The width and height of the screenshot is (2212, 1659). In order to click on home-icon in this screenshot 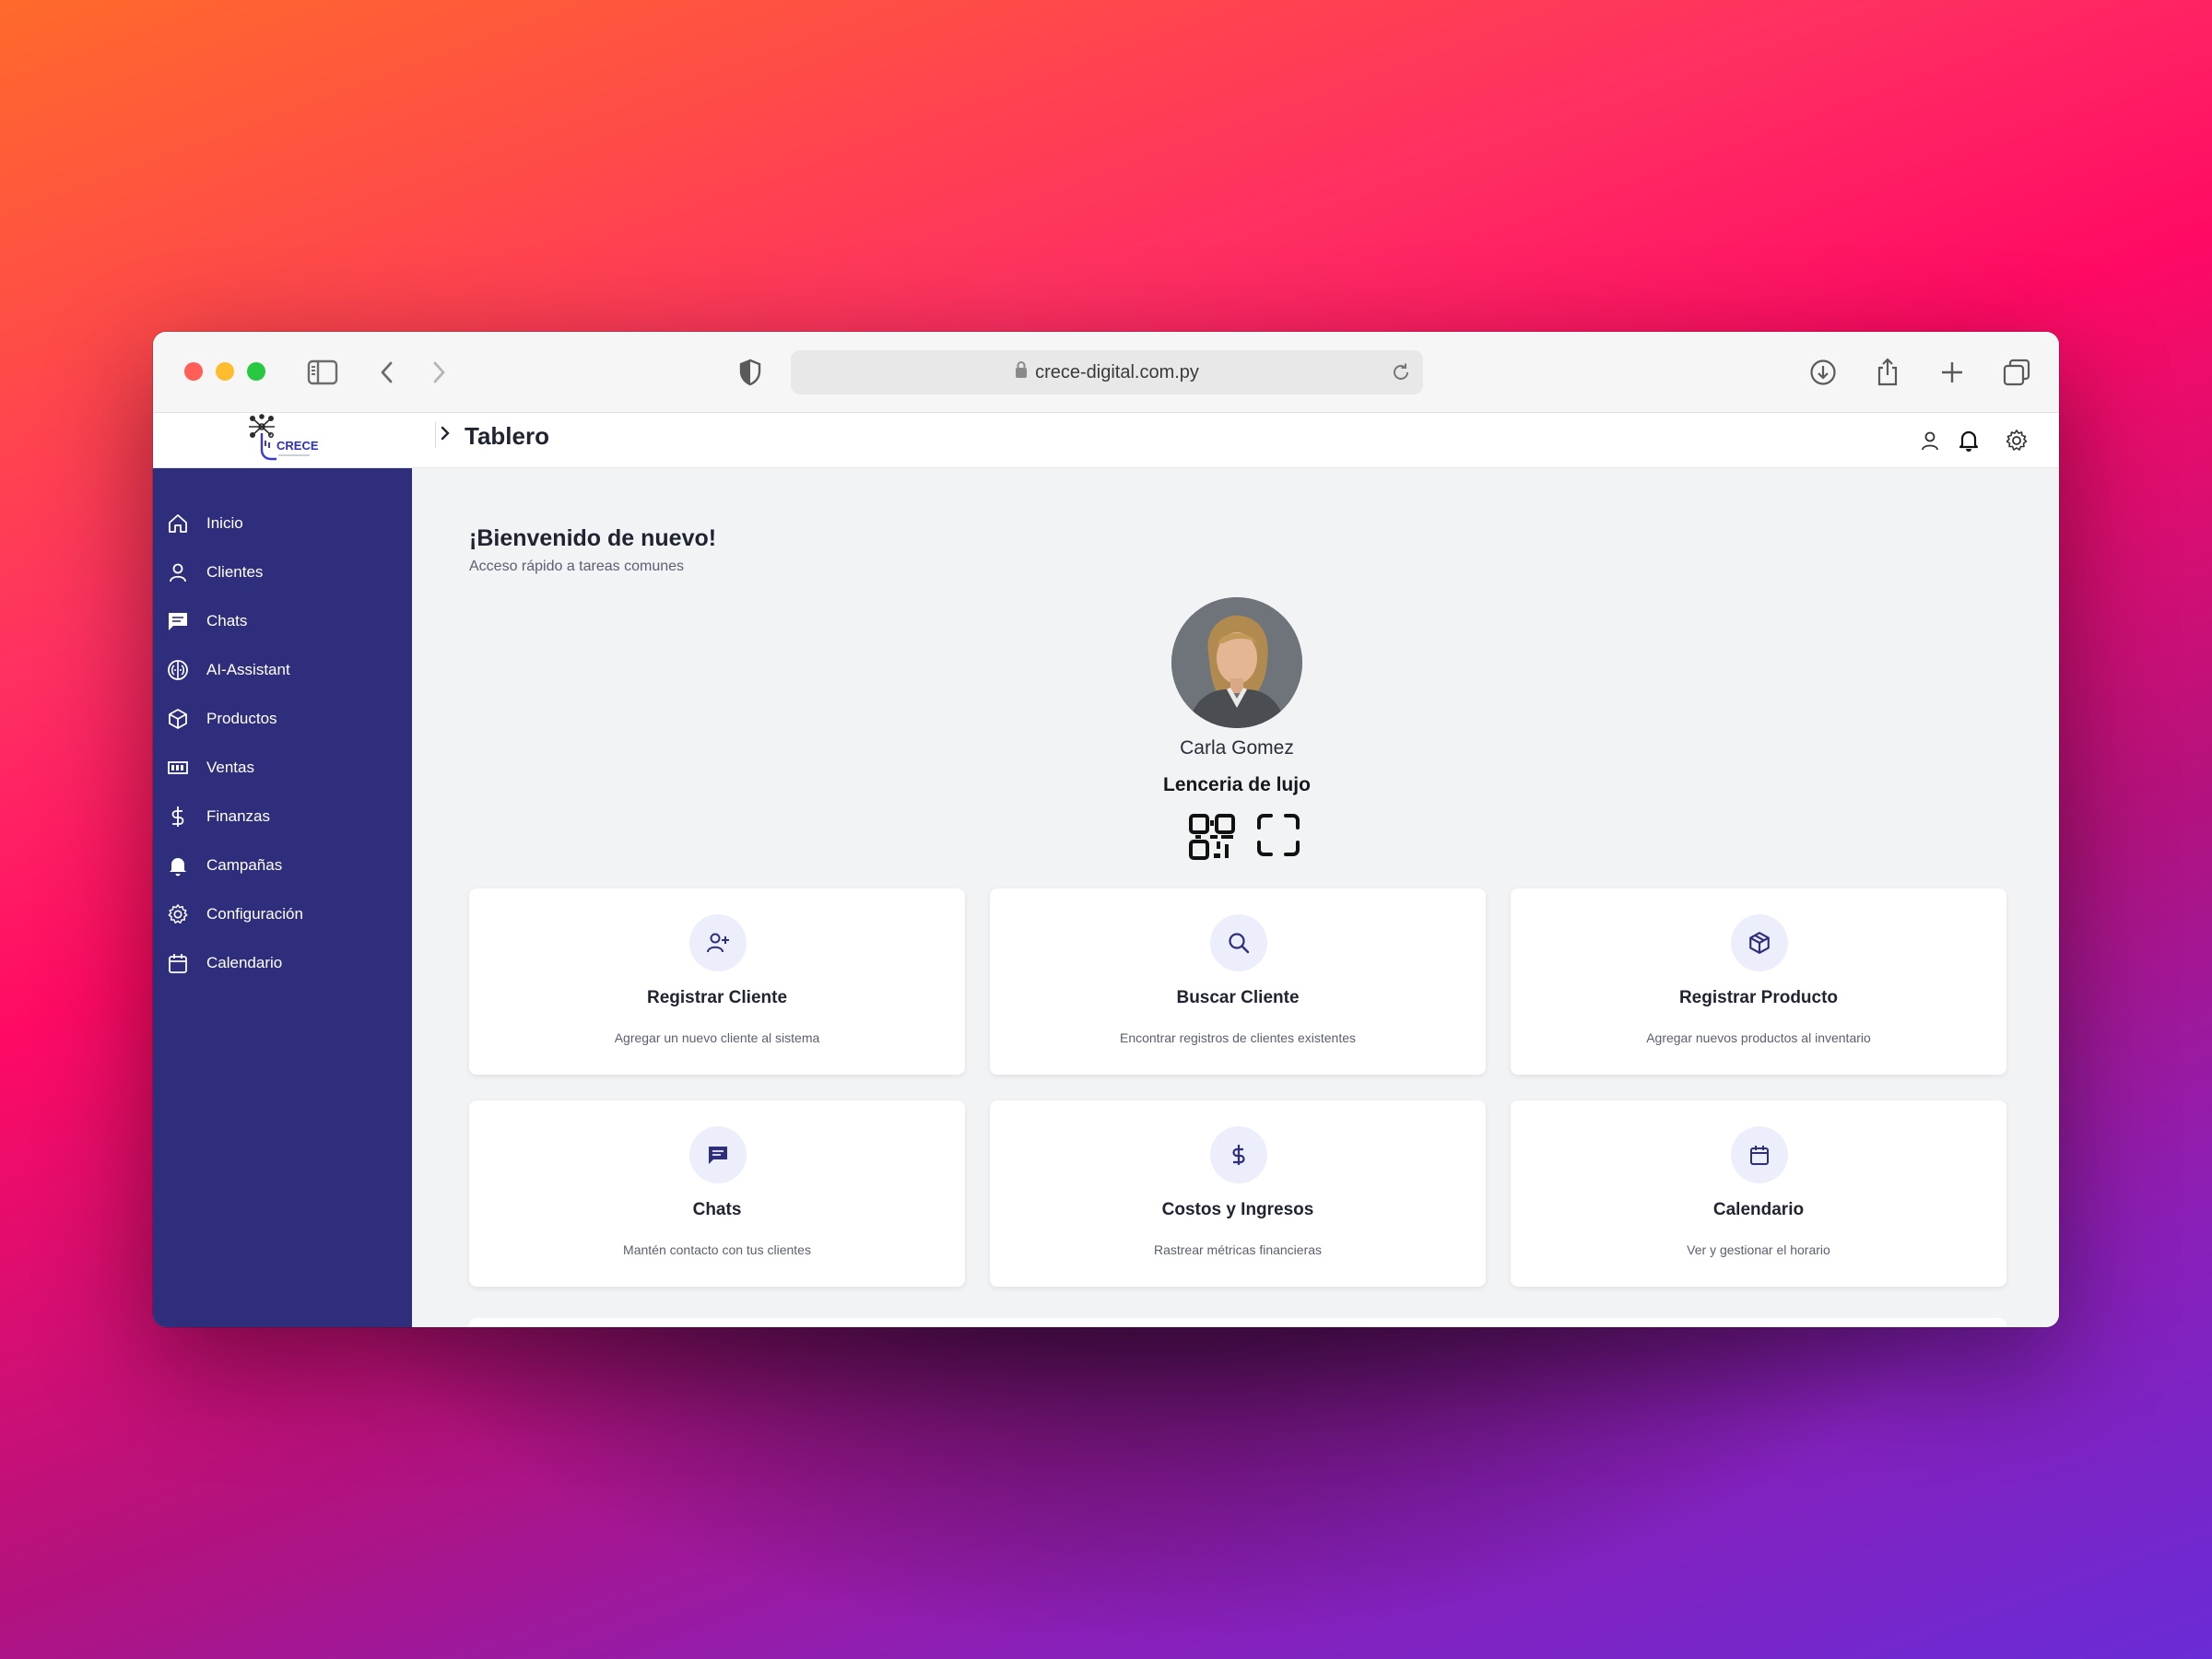, I will do `click(178, 523)`.